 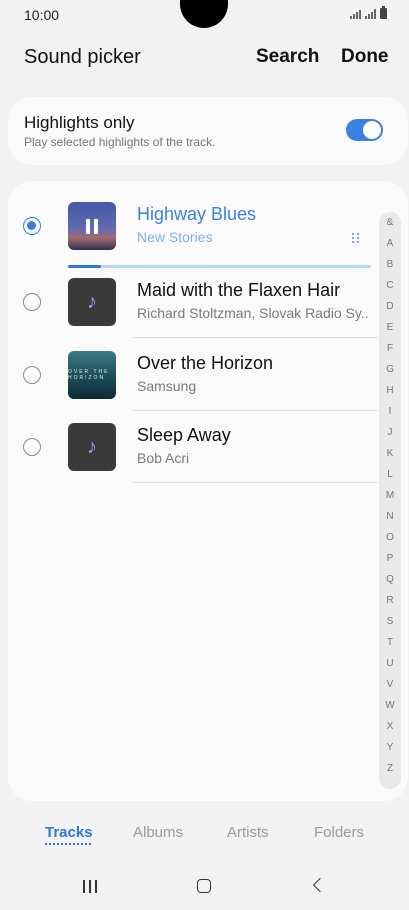 I want to click on status-bar: 10:00, so click(x=204, y=17).